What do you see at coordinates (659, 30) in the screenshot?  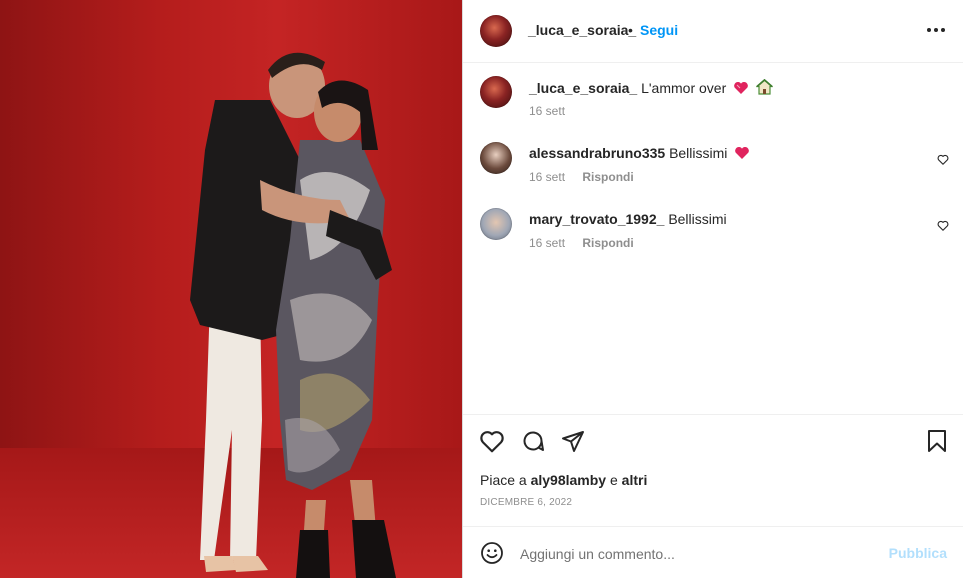 I see `follow-button: Segui` at bounding box center [659, 30].